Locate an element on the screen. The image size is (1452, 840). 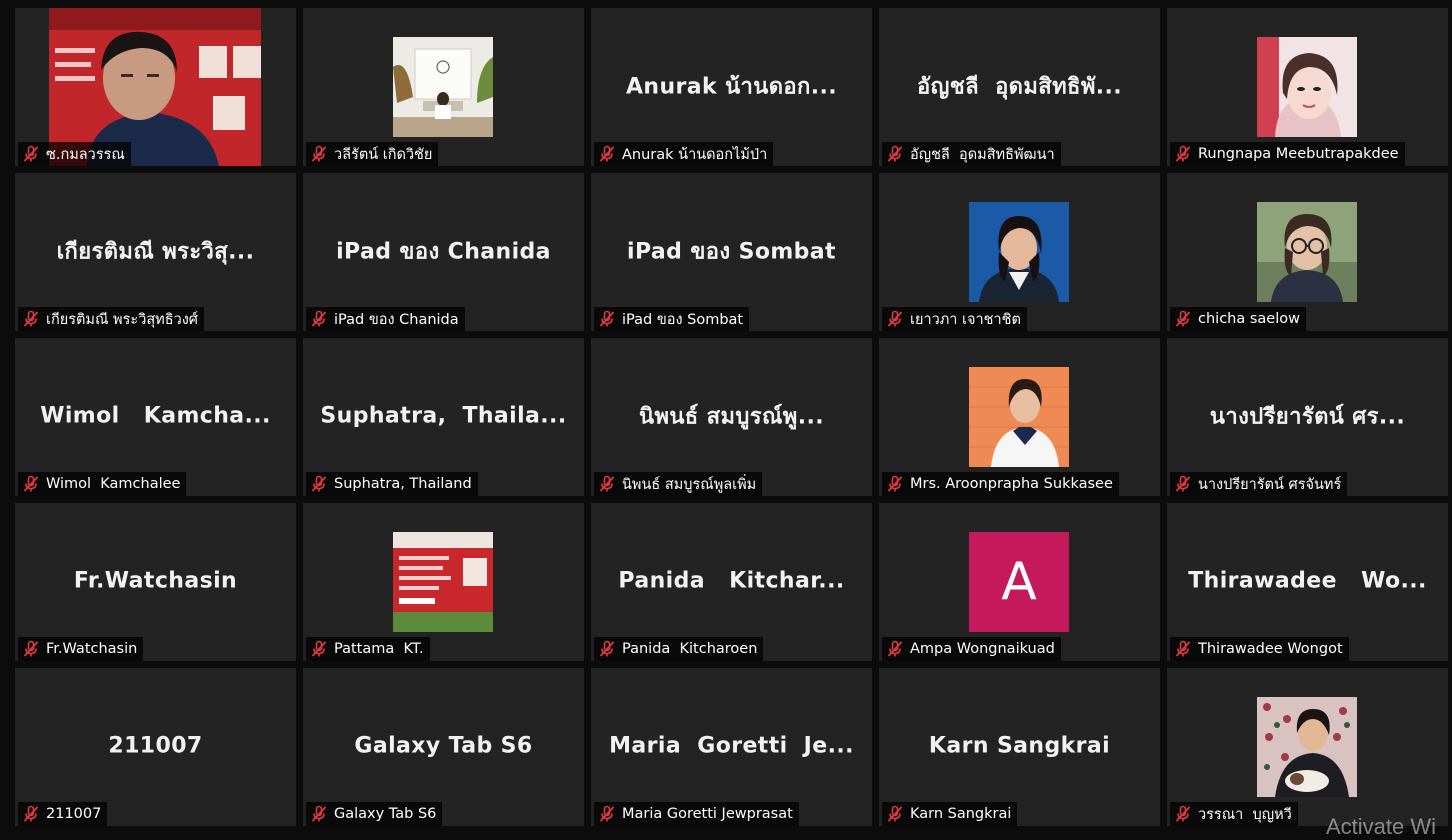
participant-name-label: Ampa Wongnaikuad is located at coordinates (971, 649).